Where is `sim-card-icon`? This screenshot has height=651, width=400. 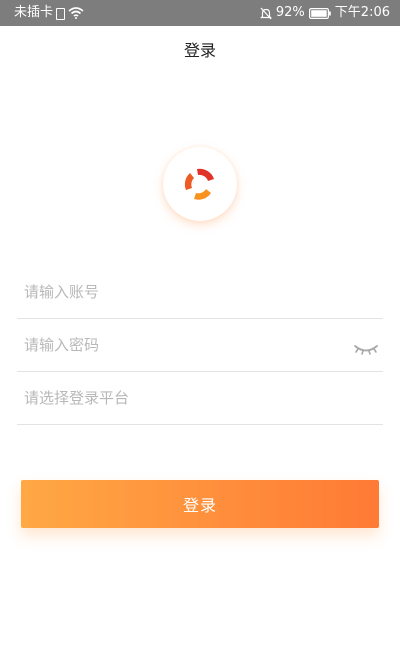
sim-card-icon is located at coordinates (61, 14).